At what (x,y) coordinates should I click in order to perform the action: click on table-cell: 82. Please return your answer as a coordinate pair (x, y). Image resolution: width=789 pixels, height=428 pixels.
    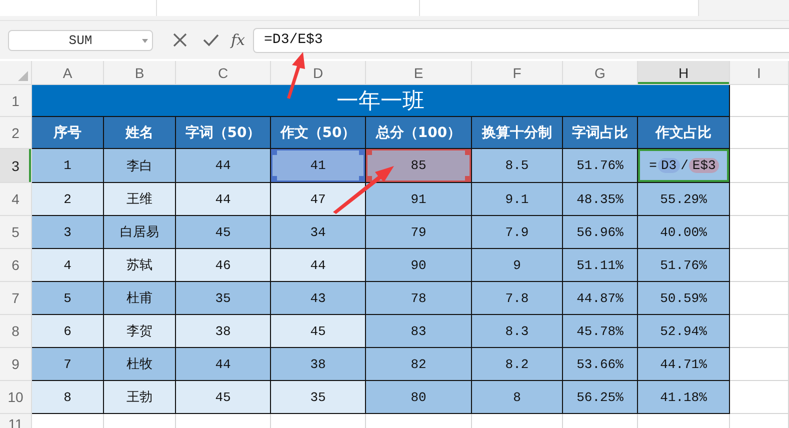
    Looking at the image, I should click on (419, 364).